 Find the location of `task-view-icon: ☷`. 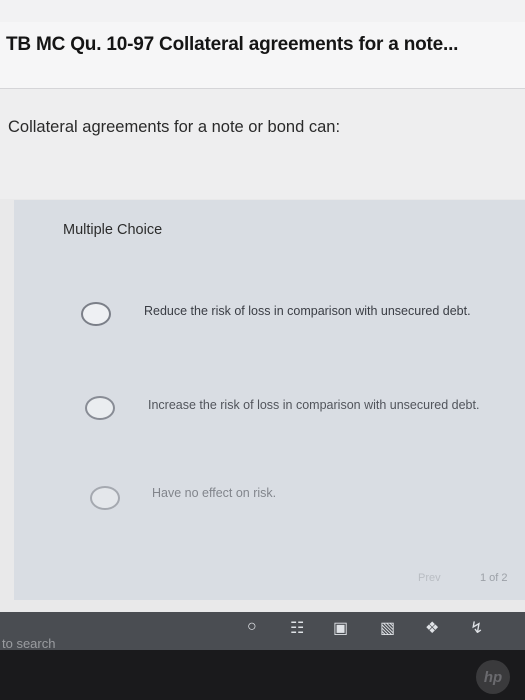

task-view-icon: ☷ is located at coordinates (297, 628).